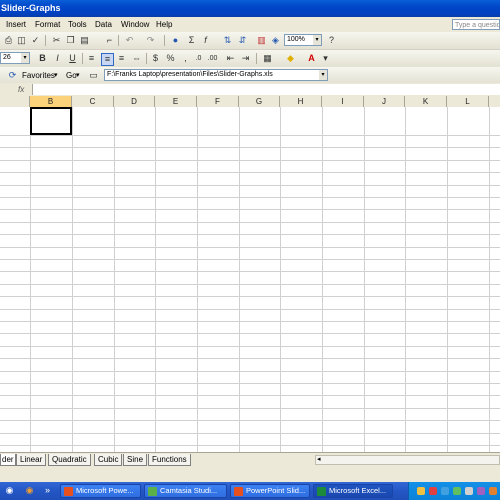 The width and height of the screenshot is (500, 500). Describe the element at coordinates (135, 460) in the screenshot. I see `sheet-tab-sine: Sine` at that location.